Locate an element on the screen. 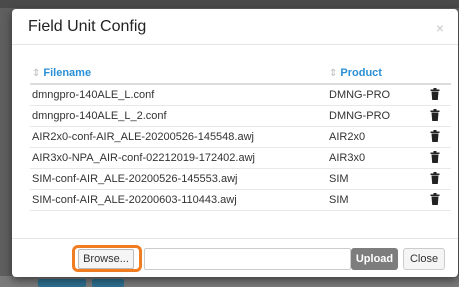 The width and height of the screenshot is (459, 287). filename-cell: AIR3x0-NPA_AIR-conf-02212019-172402.awj is located at coordinates (143, 158).